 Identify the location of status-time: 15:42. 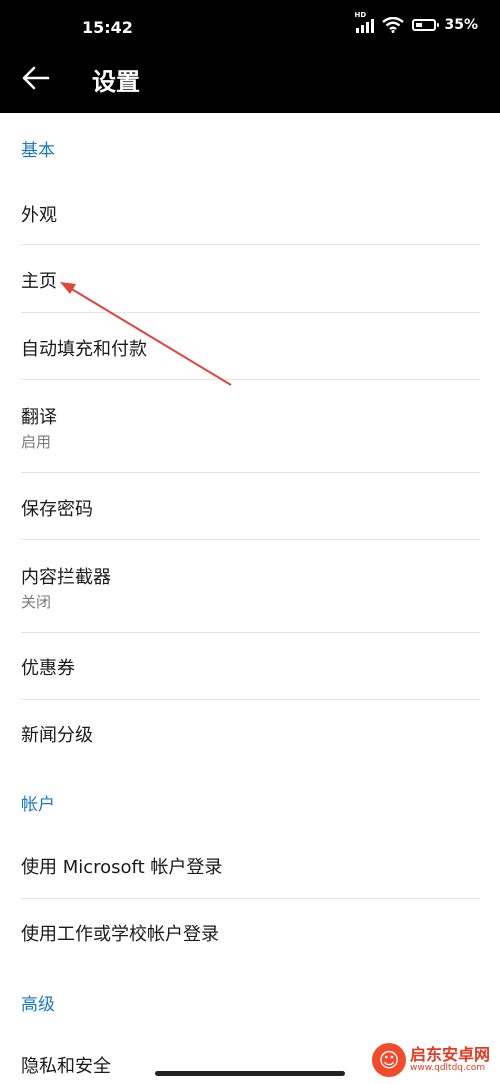
(107, 27).